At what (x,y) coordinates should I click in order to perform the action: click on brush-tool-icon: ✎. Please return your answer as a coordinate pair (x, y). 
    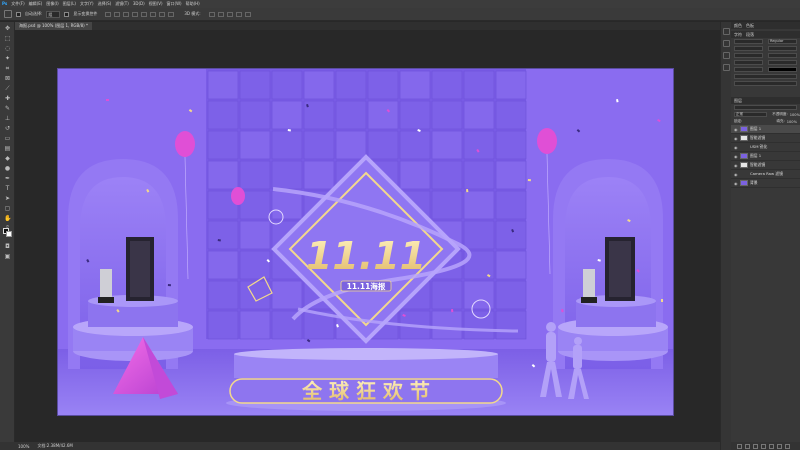
    Looking at the image, I should click on (7, 109).